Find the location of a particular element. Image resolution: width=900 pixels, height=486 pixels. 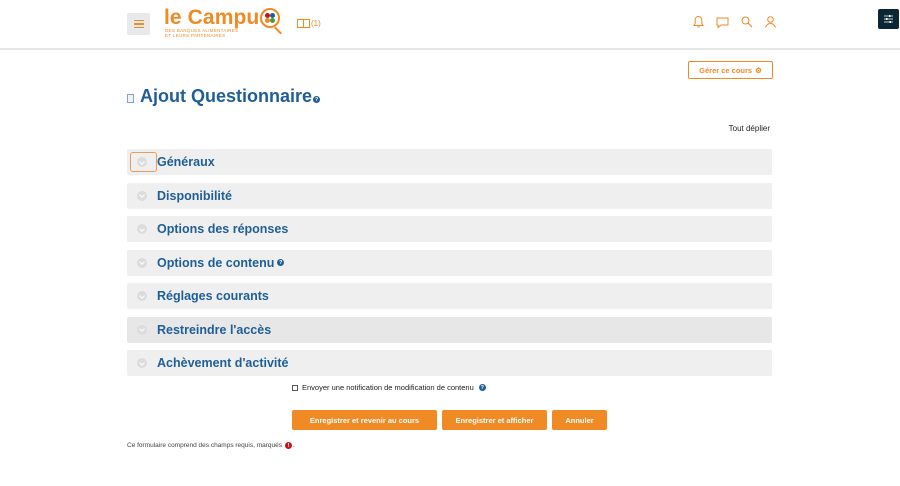

questionnaire-icon is located at coordinates (130, 98).